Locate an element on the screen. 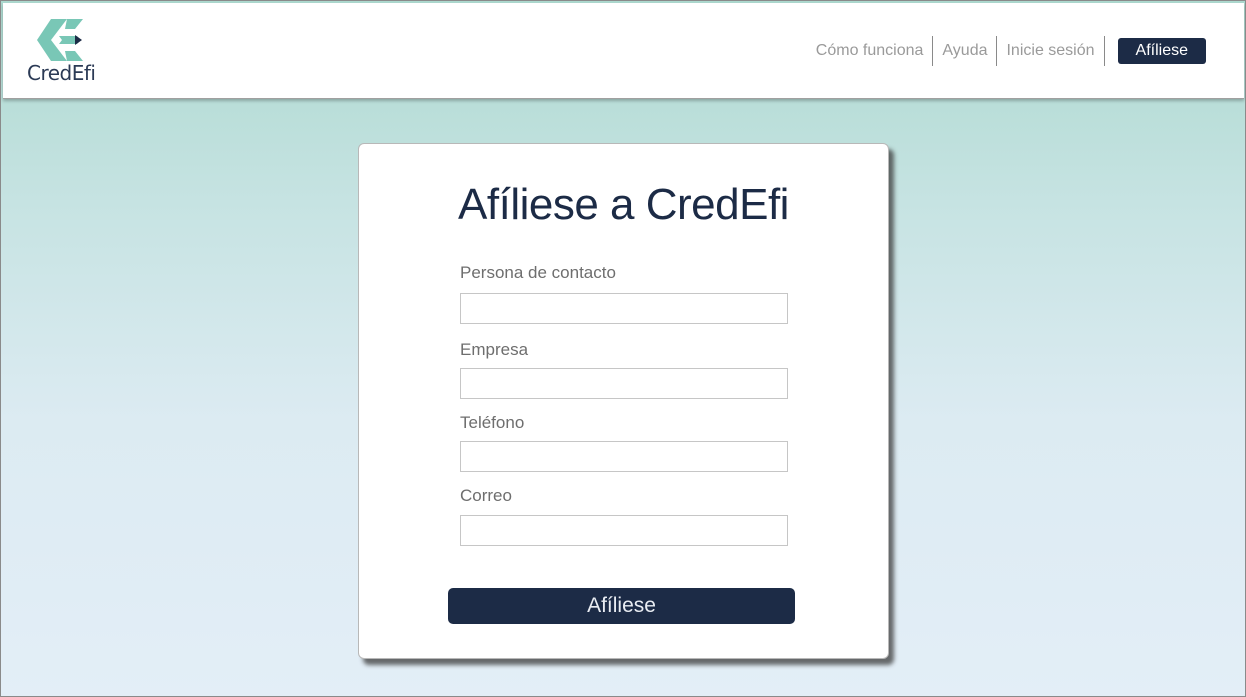 The width and height of the screenshot is (1246, 697). company-input is located at coordinates (624, 383).